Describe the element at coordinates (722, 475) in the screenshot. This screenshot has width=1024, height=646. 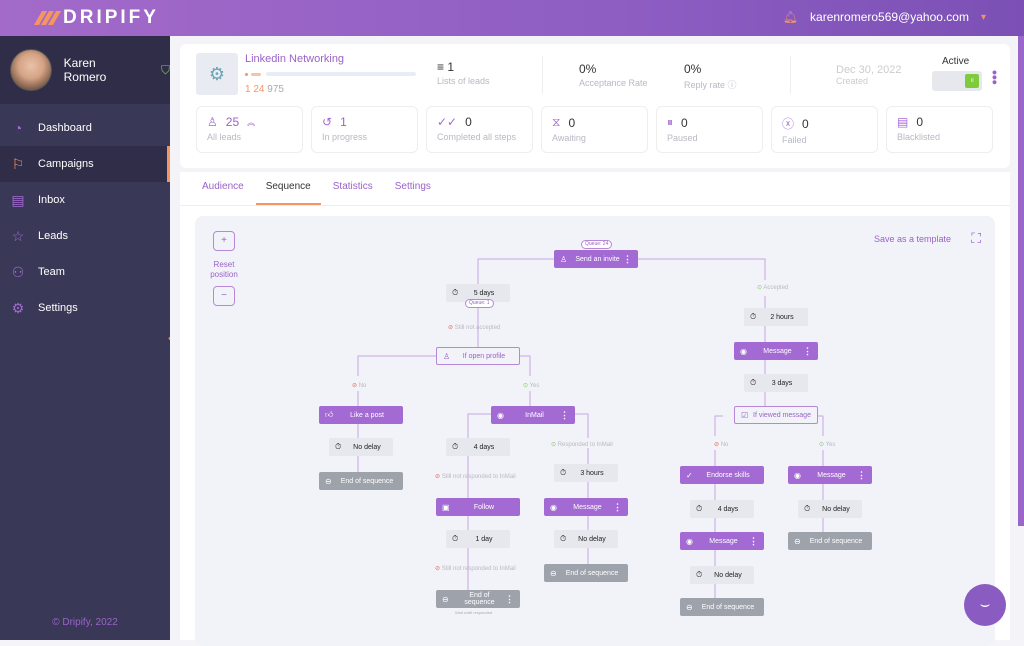
I see `node-endorse-skills: ✓ Endorse skills` at that location.